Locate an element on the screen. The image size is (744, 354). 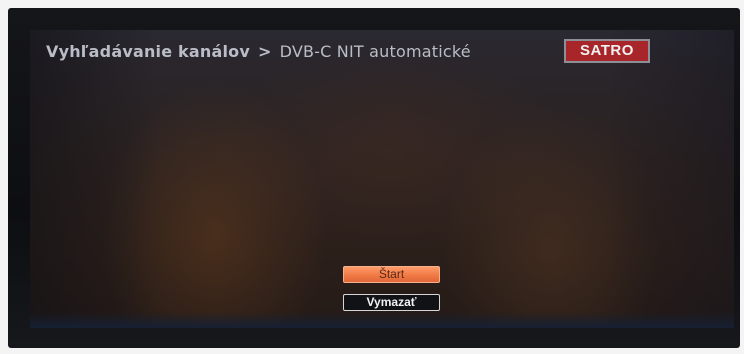
satro-logo: SATRO is located at coordinates (607, 51).